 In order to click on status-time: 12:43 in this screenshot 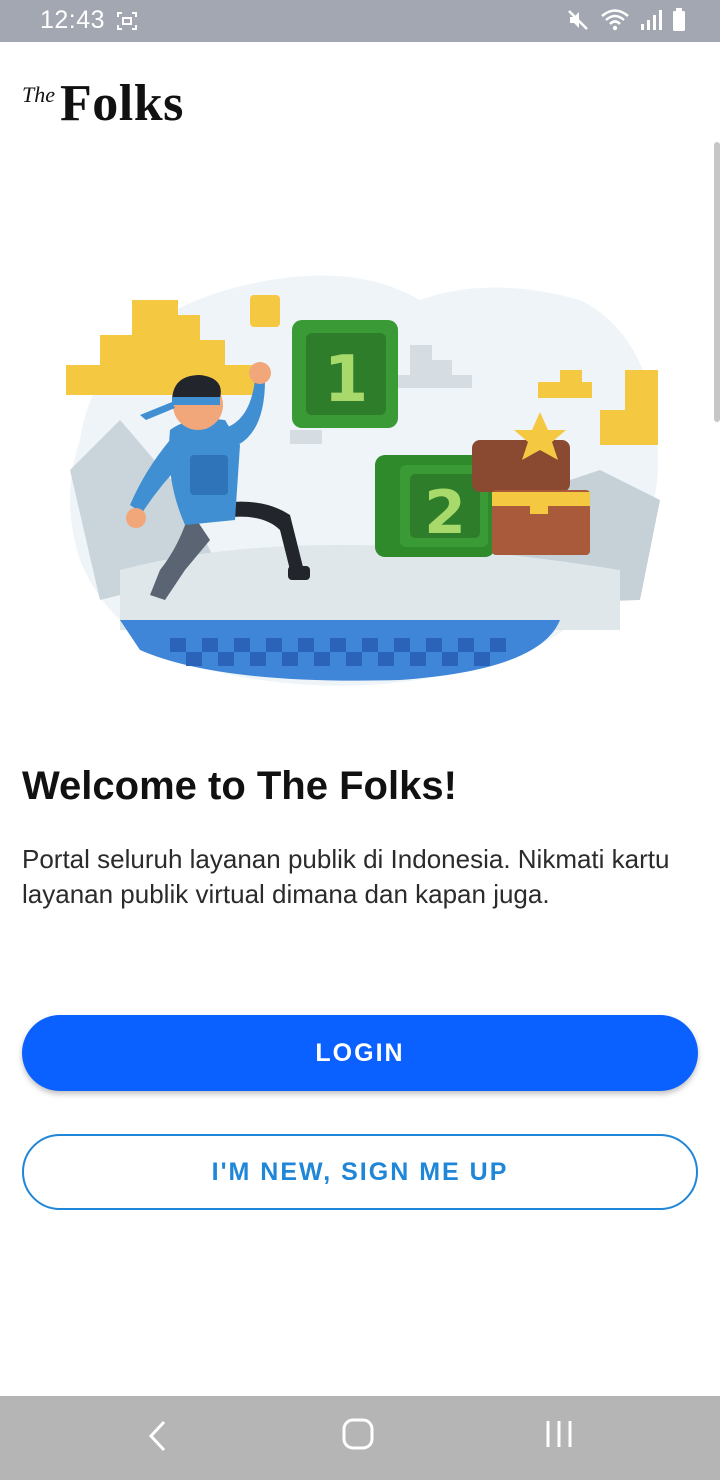, I will do `click(73, 20)`.